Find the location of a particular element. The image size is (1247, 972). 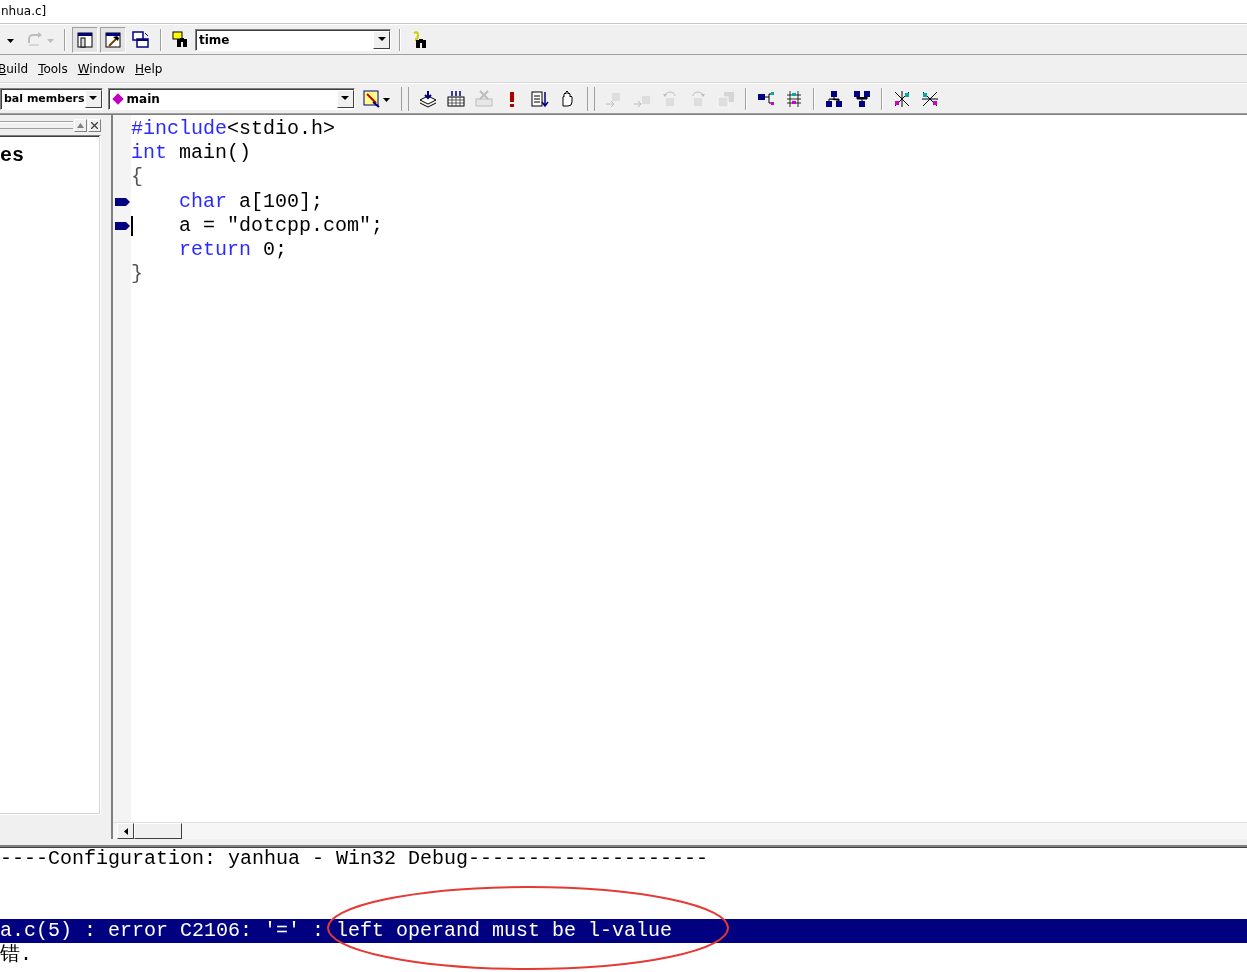

code-line: int main() is located at coordinates (191, 153).